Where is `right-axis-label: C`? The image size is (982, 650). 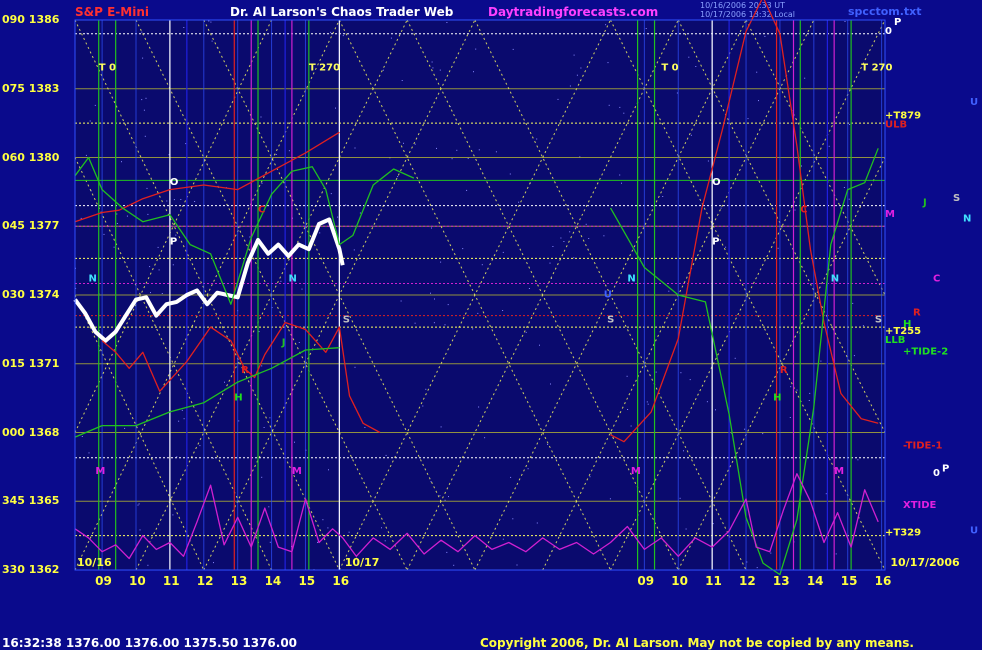
right-axis-label: C is located at coordinates (936, 278).